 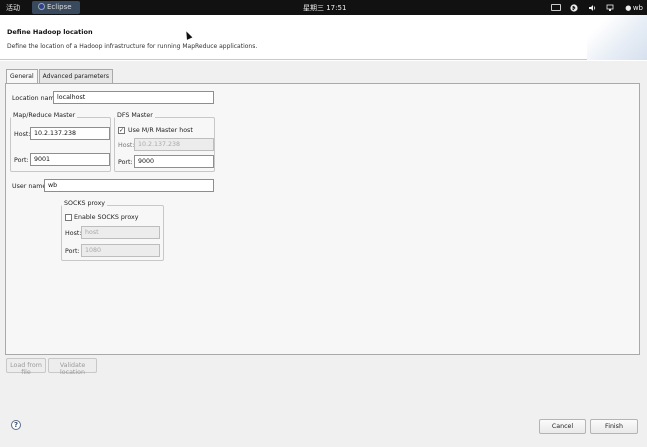 What do you see at coordinates (562, 426) in the screenshot?
I see `cancel-button: Cancel` at bounding box center [562, 426].